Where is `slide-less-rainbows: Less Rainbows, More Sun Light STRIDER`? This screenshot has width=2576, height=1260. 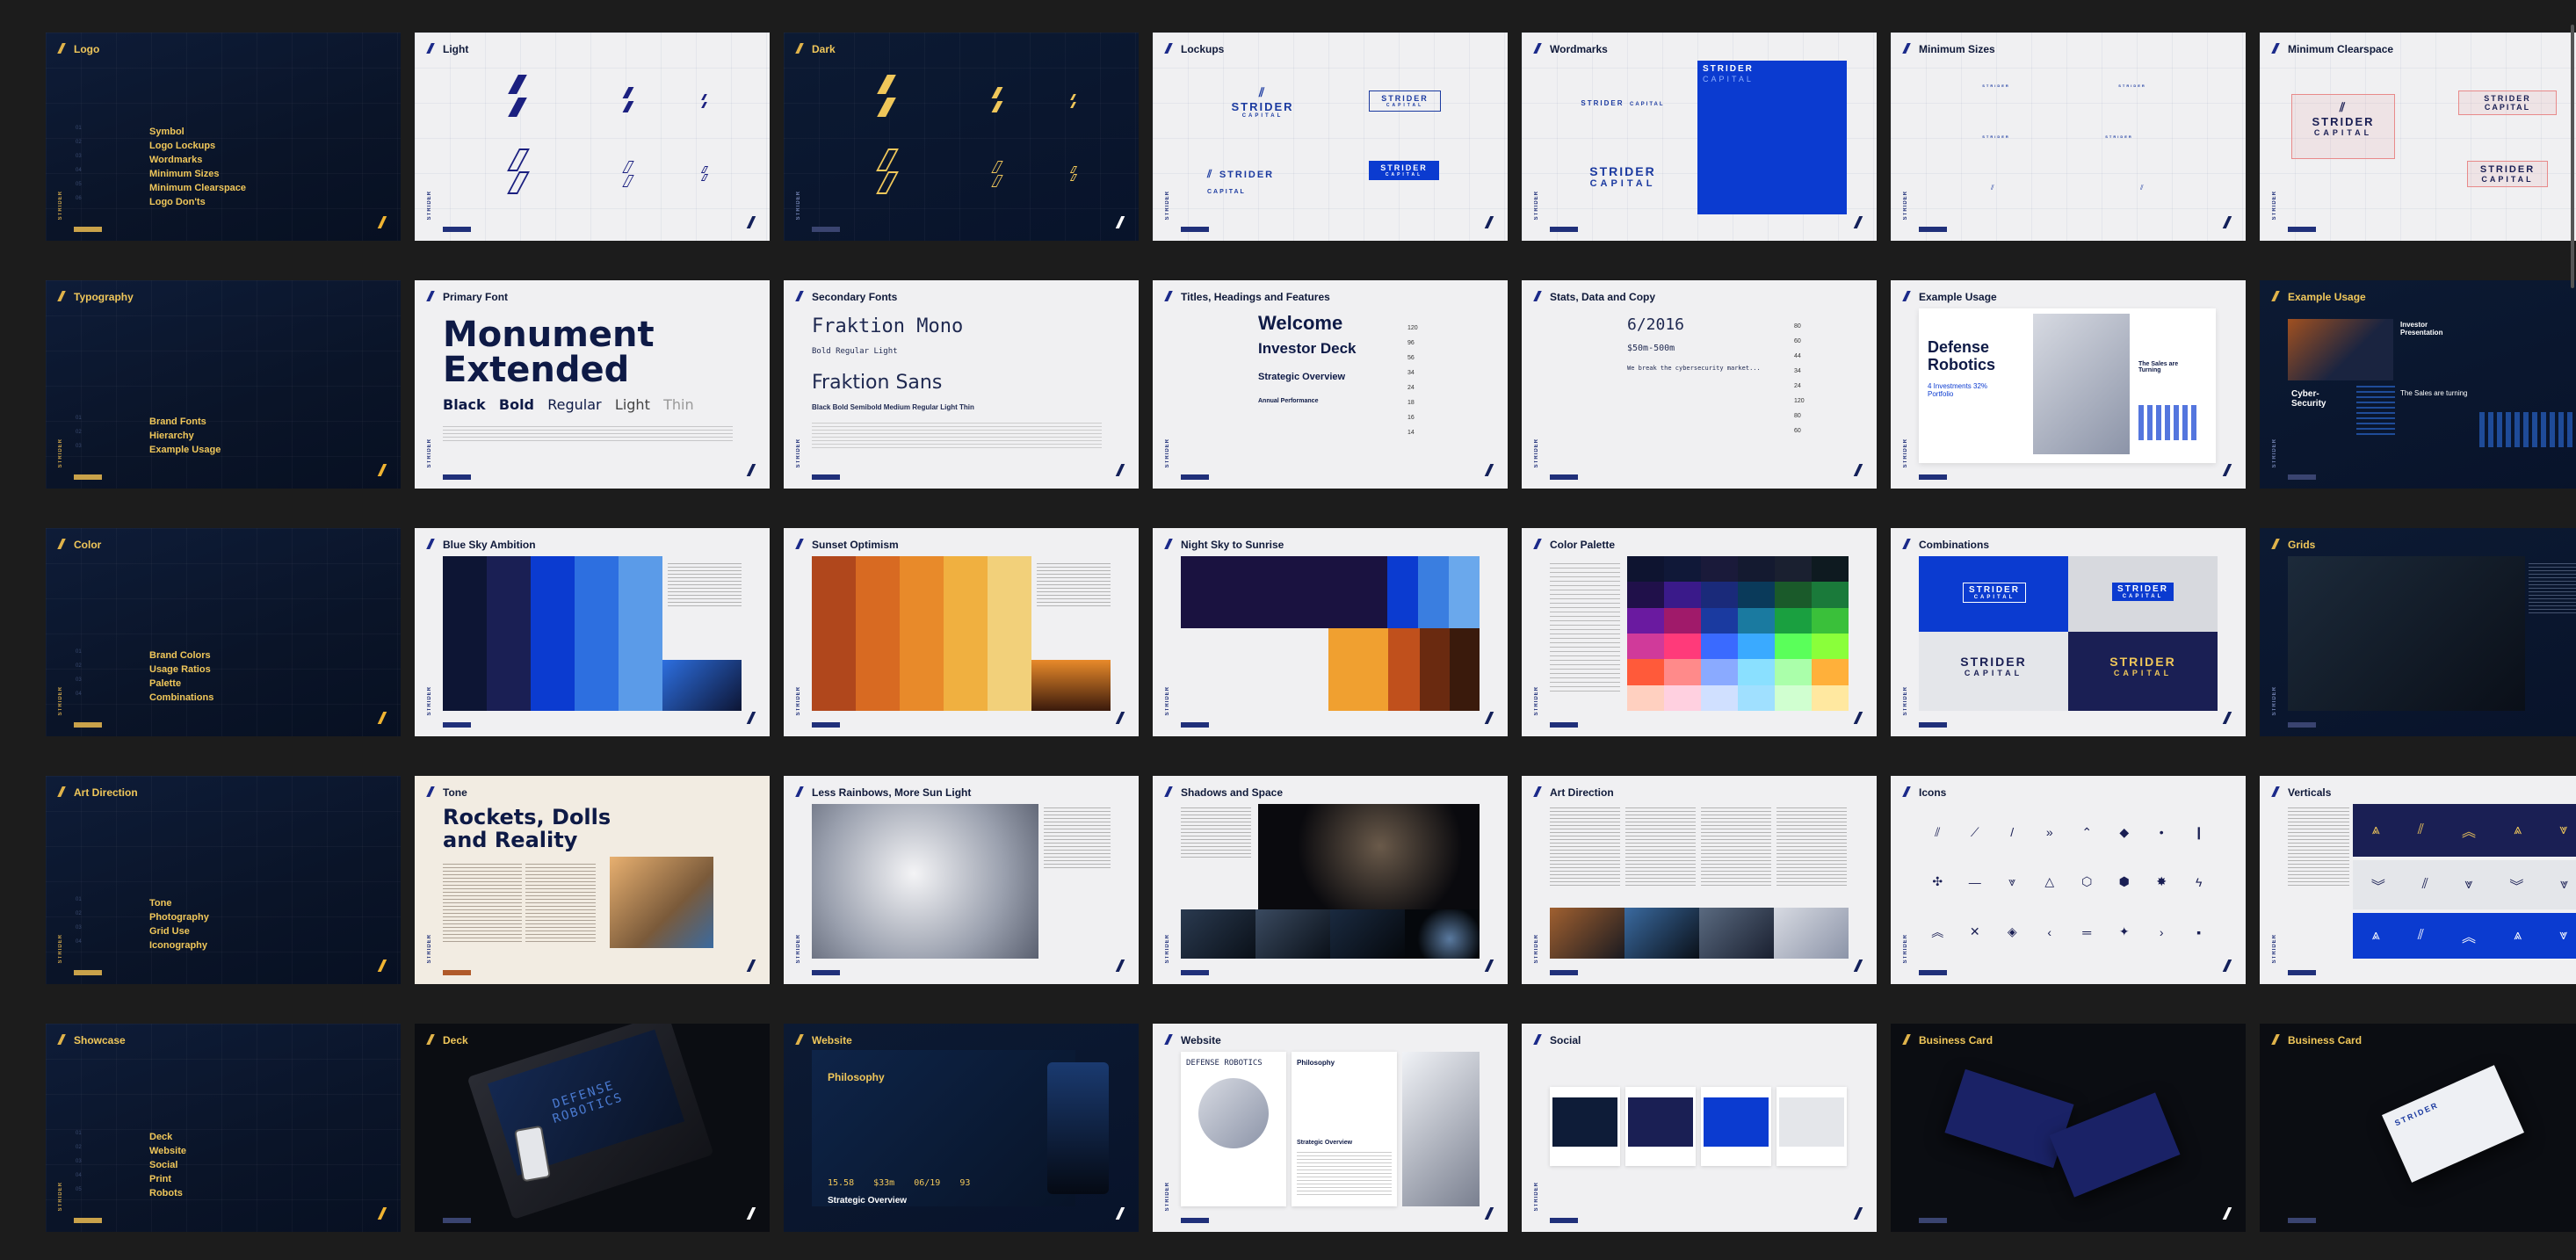
slide-less-rainbows: Less Rainbows, More Sun Light STRIDER is located at coordinates (961, 880).